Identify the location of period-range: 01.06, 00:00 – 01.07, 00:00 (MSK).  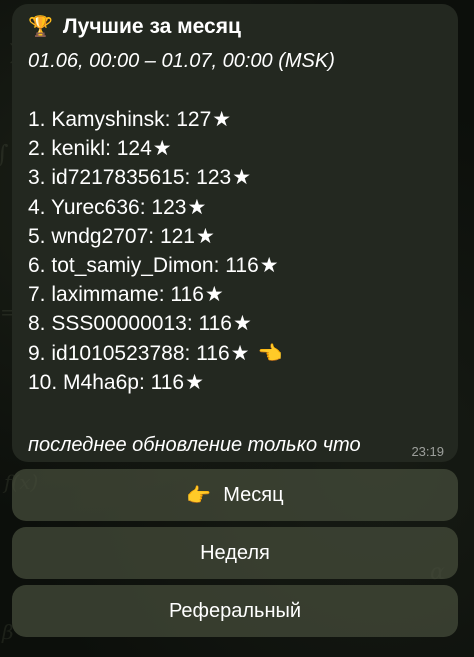
(181, 61).